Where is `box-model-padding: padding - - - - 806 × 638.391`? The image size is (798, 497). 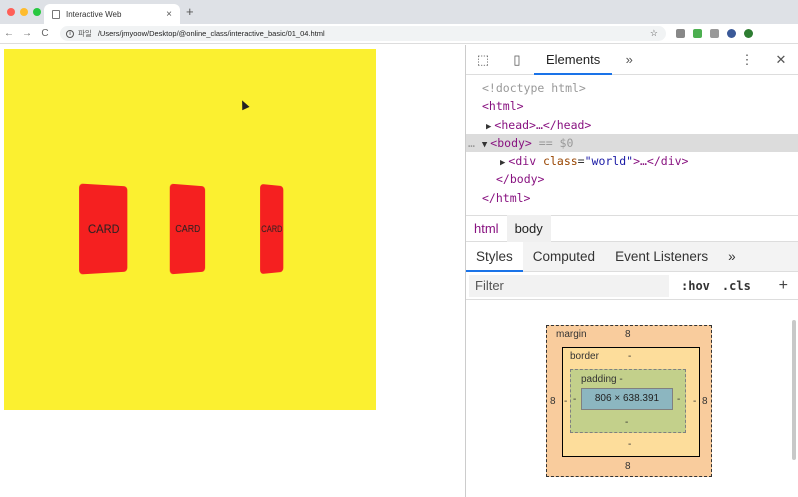 box-model-padding: padding - - - - 806 × 638.391 is located at coordinates (628, 401).